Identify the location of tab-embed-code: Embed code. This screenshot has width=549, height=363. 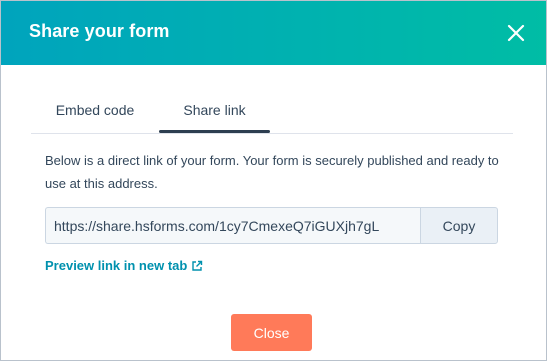
(95, 110).